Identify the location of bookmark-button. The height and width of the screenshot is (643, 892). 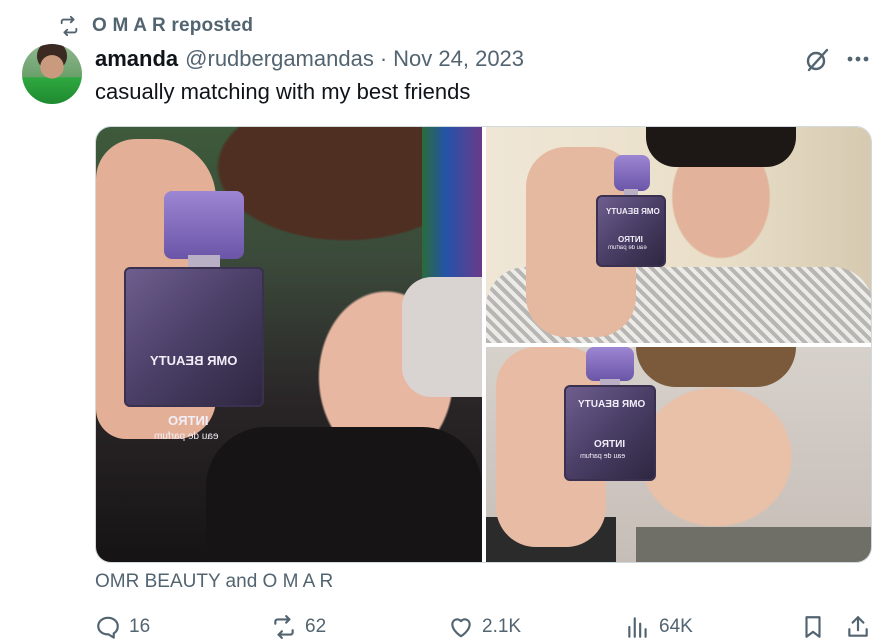
(813, 627).